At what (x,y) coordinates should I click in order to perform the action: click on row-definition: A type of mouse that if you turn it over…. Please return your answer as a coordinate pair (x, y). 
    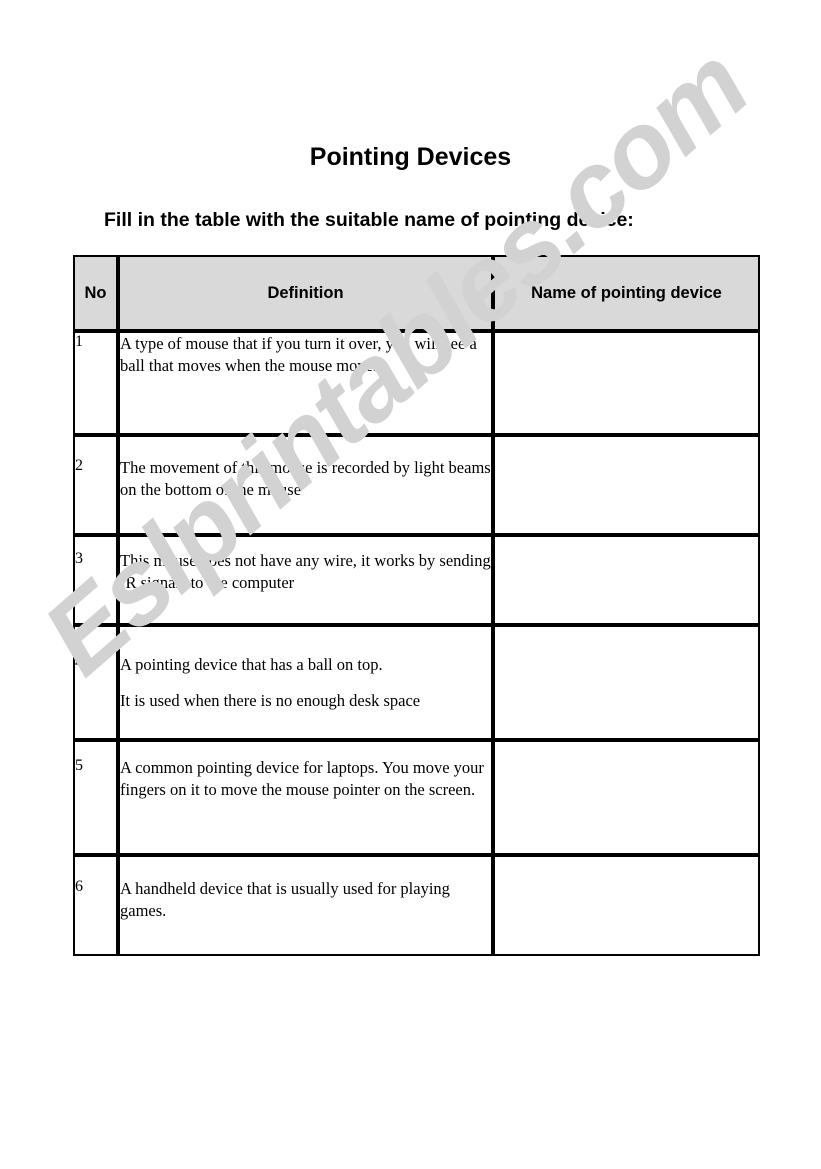
    Looking at the image, I should click on (305, 383).